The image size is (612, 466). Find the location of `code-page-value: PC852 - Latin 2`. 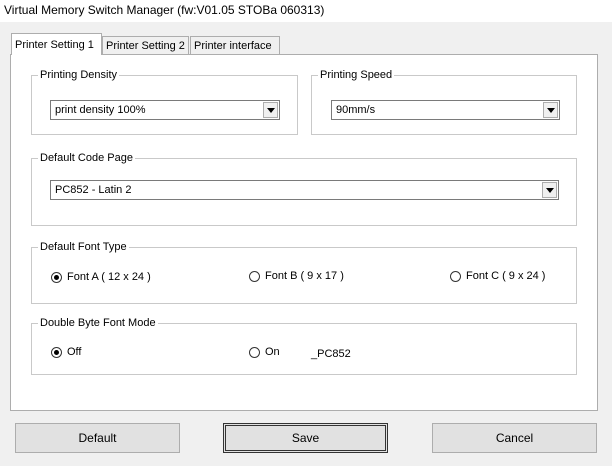

code-page-value: PC852 - Latin 2 is located at coordinates (93, 190).